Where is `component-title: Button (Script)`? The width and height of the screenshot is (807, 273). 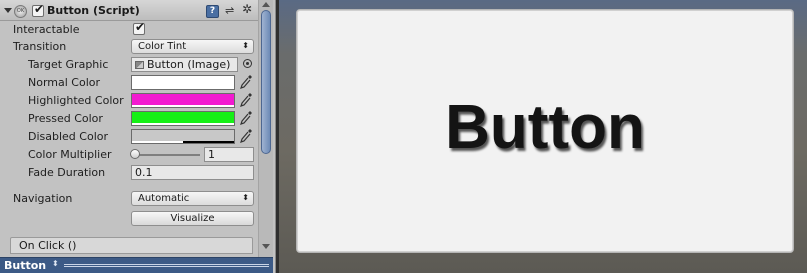 component-title: Button (Script) is located at coordinates (93, 10).